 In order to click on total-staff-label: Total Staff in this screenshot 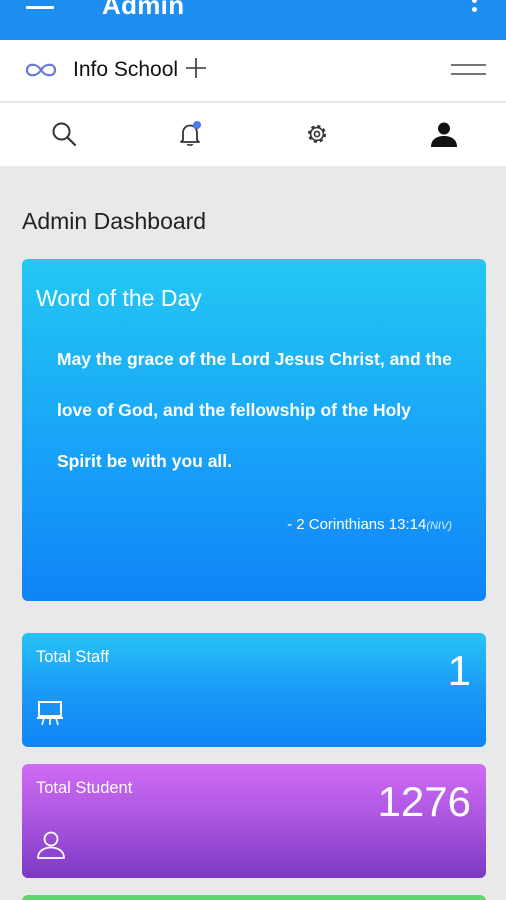, I will do `click(73, 657)`.